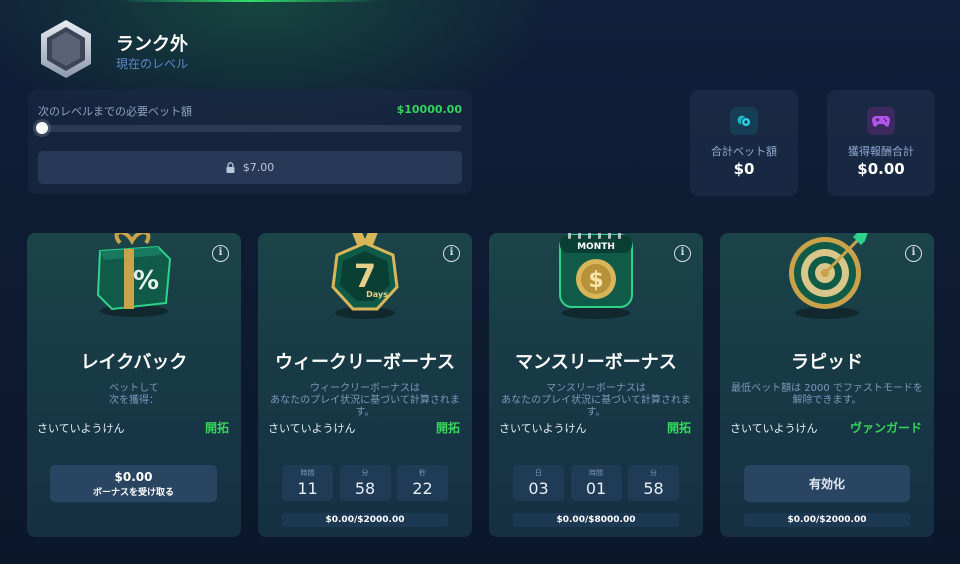 This screenshot has width=960, height=564. What do you see at coordinates (258, 167) in the screenshot?
I see `locked-amount: $7.00` at bounding box center [258, 167].